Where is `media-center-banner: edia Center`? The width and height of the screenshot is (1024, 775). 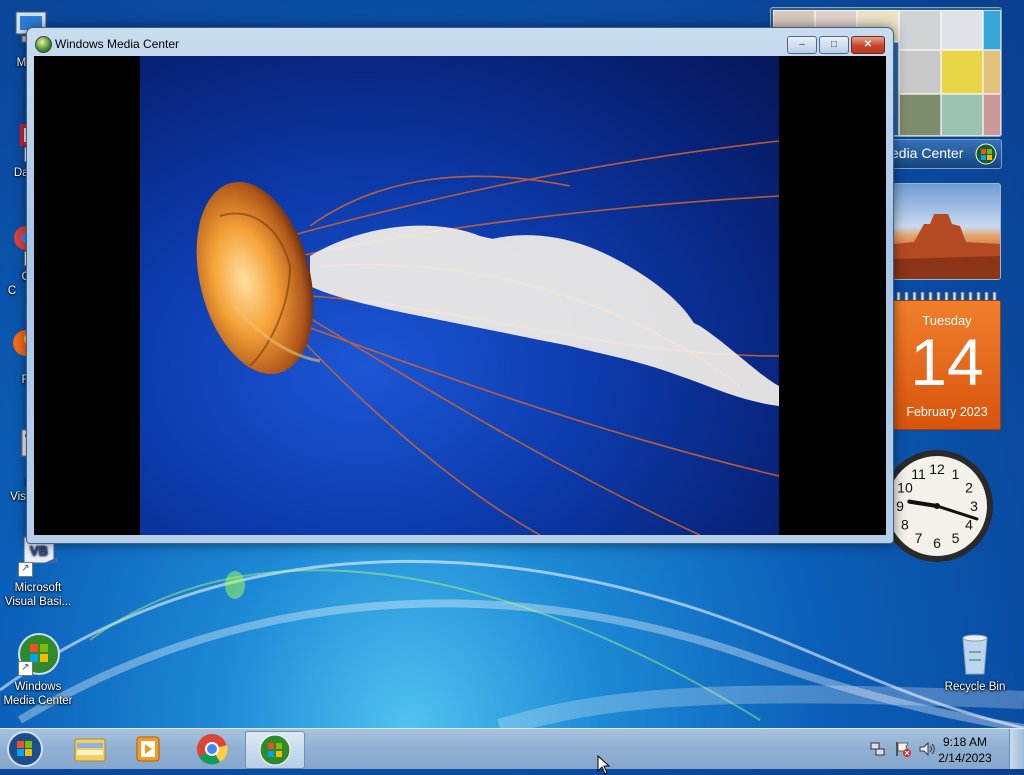
media-center-banner: edia Center is located at coordinates (944, 154).